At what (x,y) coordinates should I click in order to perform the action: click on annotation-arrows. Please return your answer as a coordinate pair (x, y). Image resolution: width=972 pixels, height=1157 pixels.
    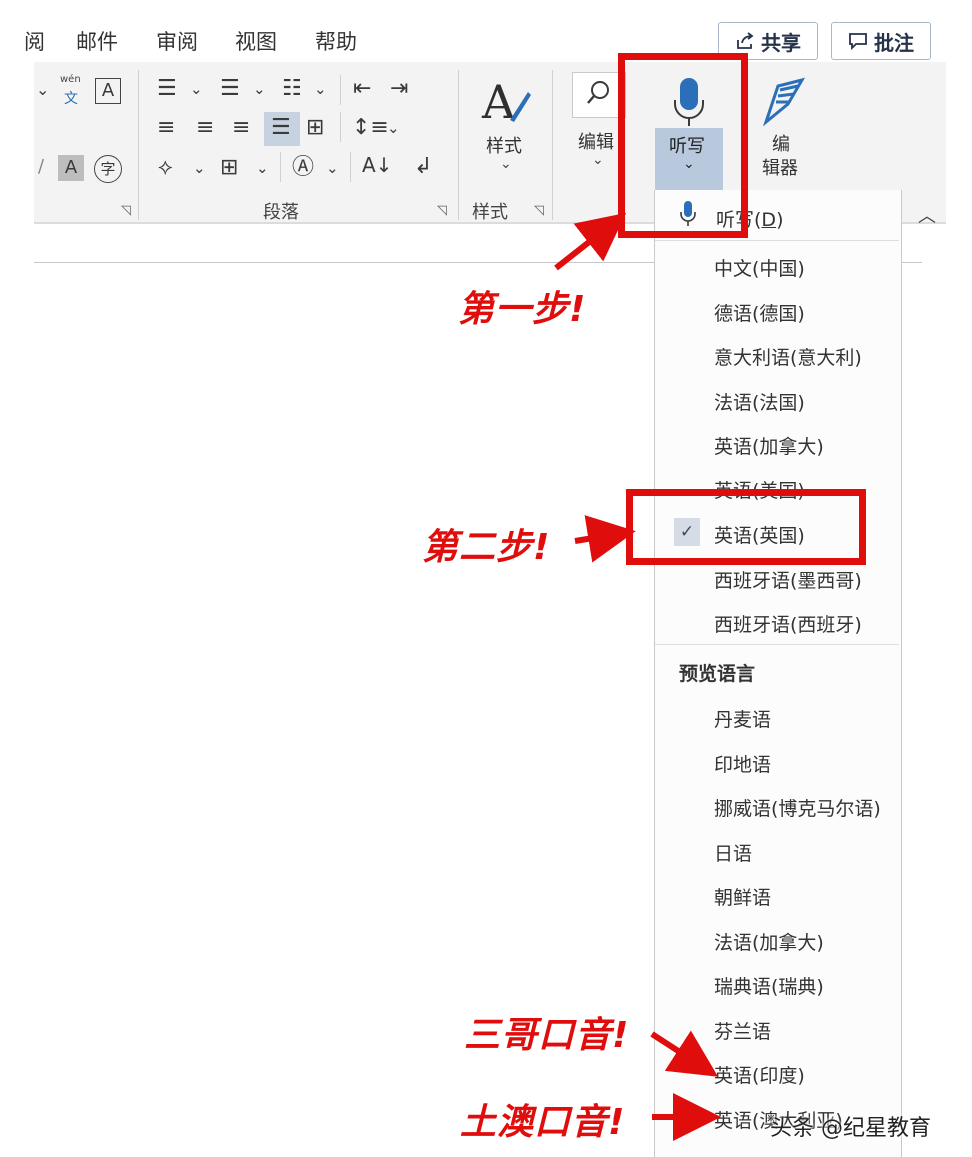
    Looking at the image, I should click on (637, 676).